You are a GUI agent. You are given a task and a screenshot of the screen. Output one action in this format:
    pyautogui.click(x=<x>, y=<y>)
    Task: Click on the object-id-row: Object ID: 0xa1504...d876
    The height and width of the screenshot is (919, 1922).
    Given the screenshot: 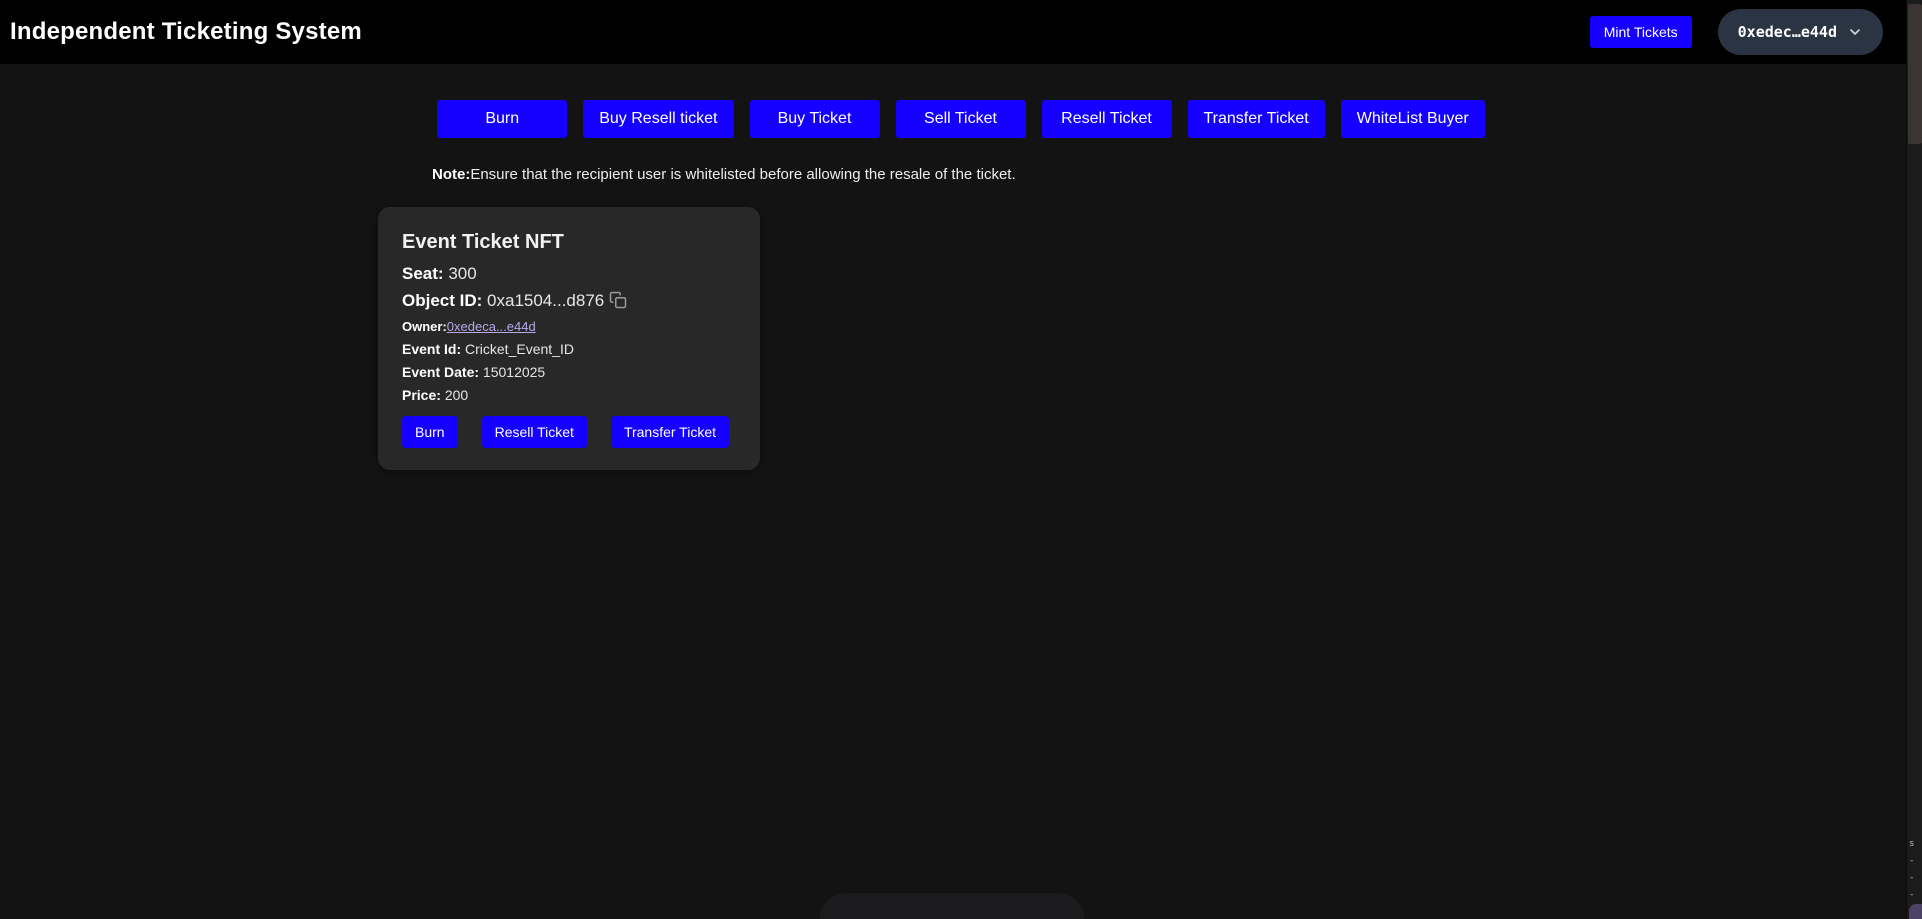 What is the action you would take?
    pyautogui.click(x=569, y=301)
    